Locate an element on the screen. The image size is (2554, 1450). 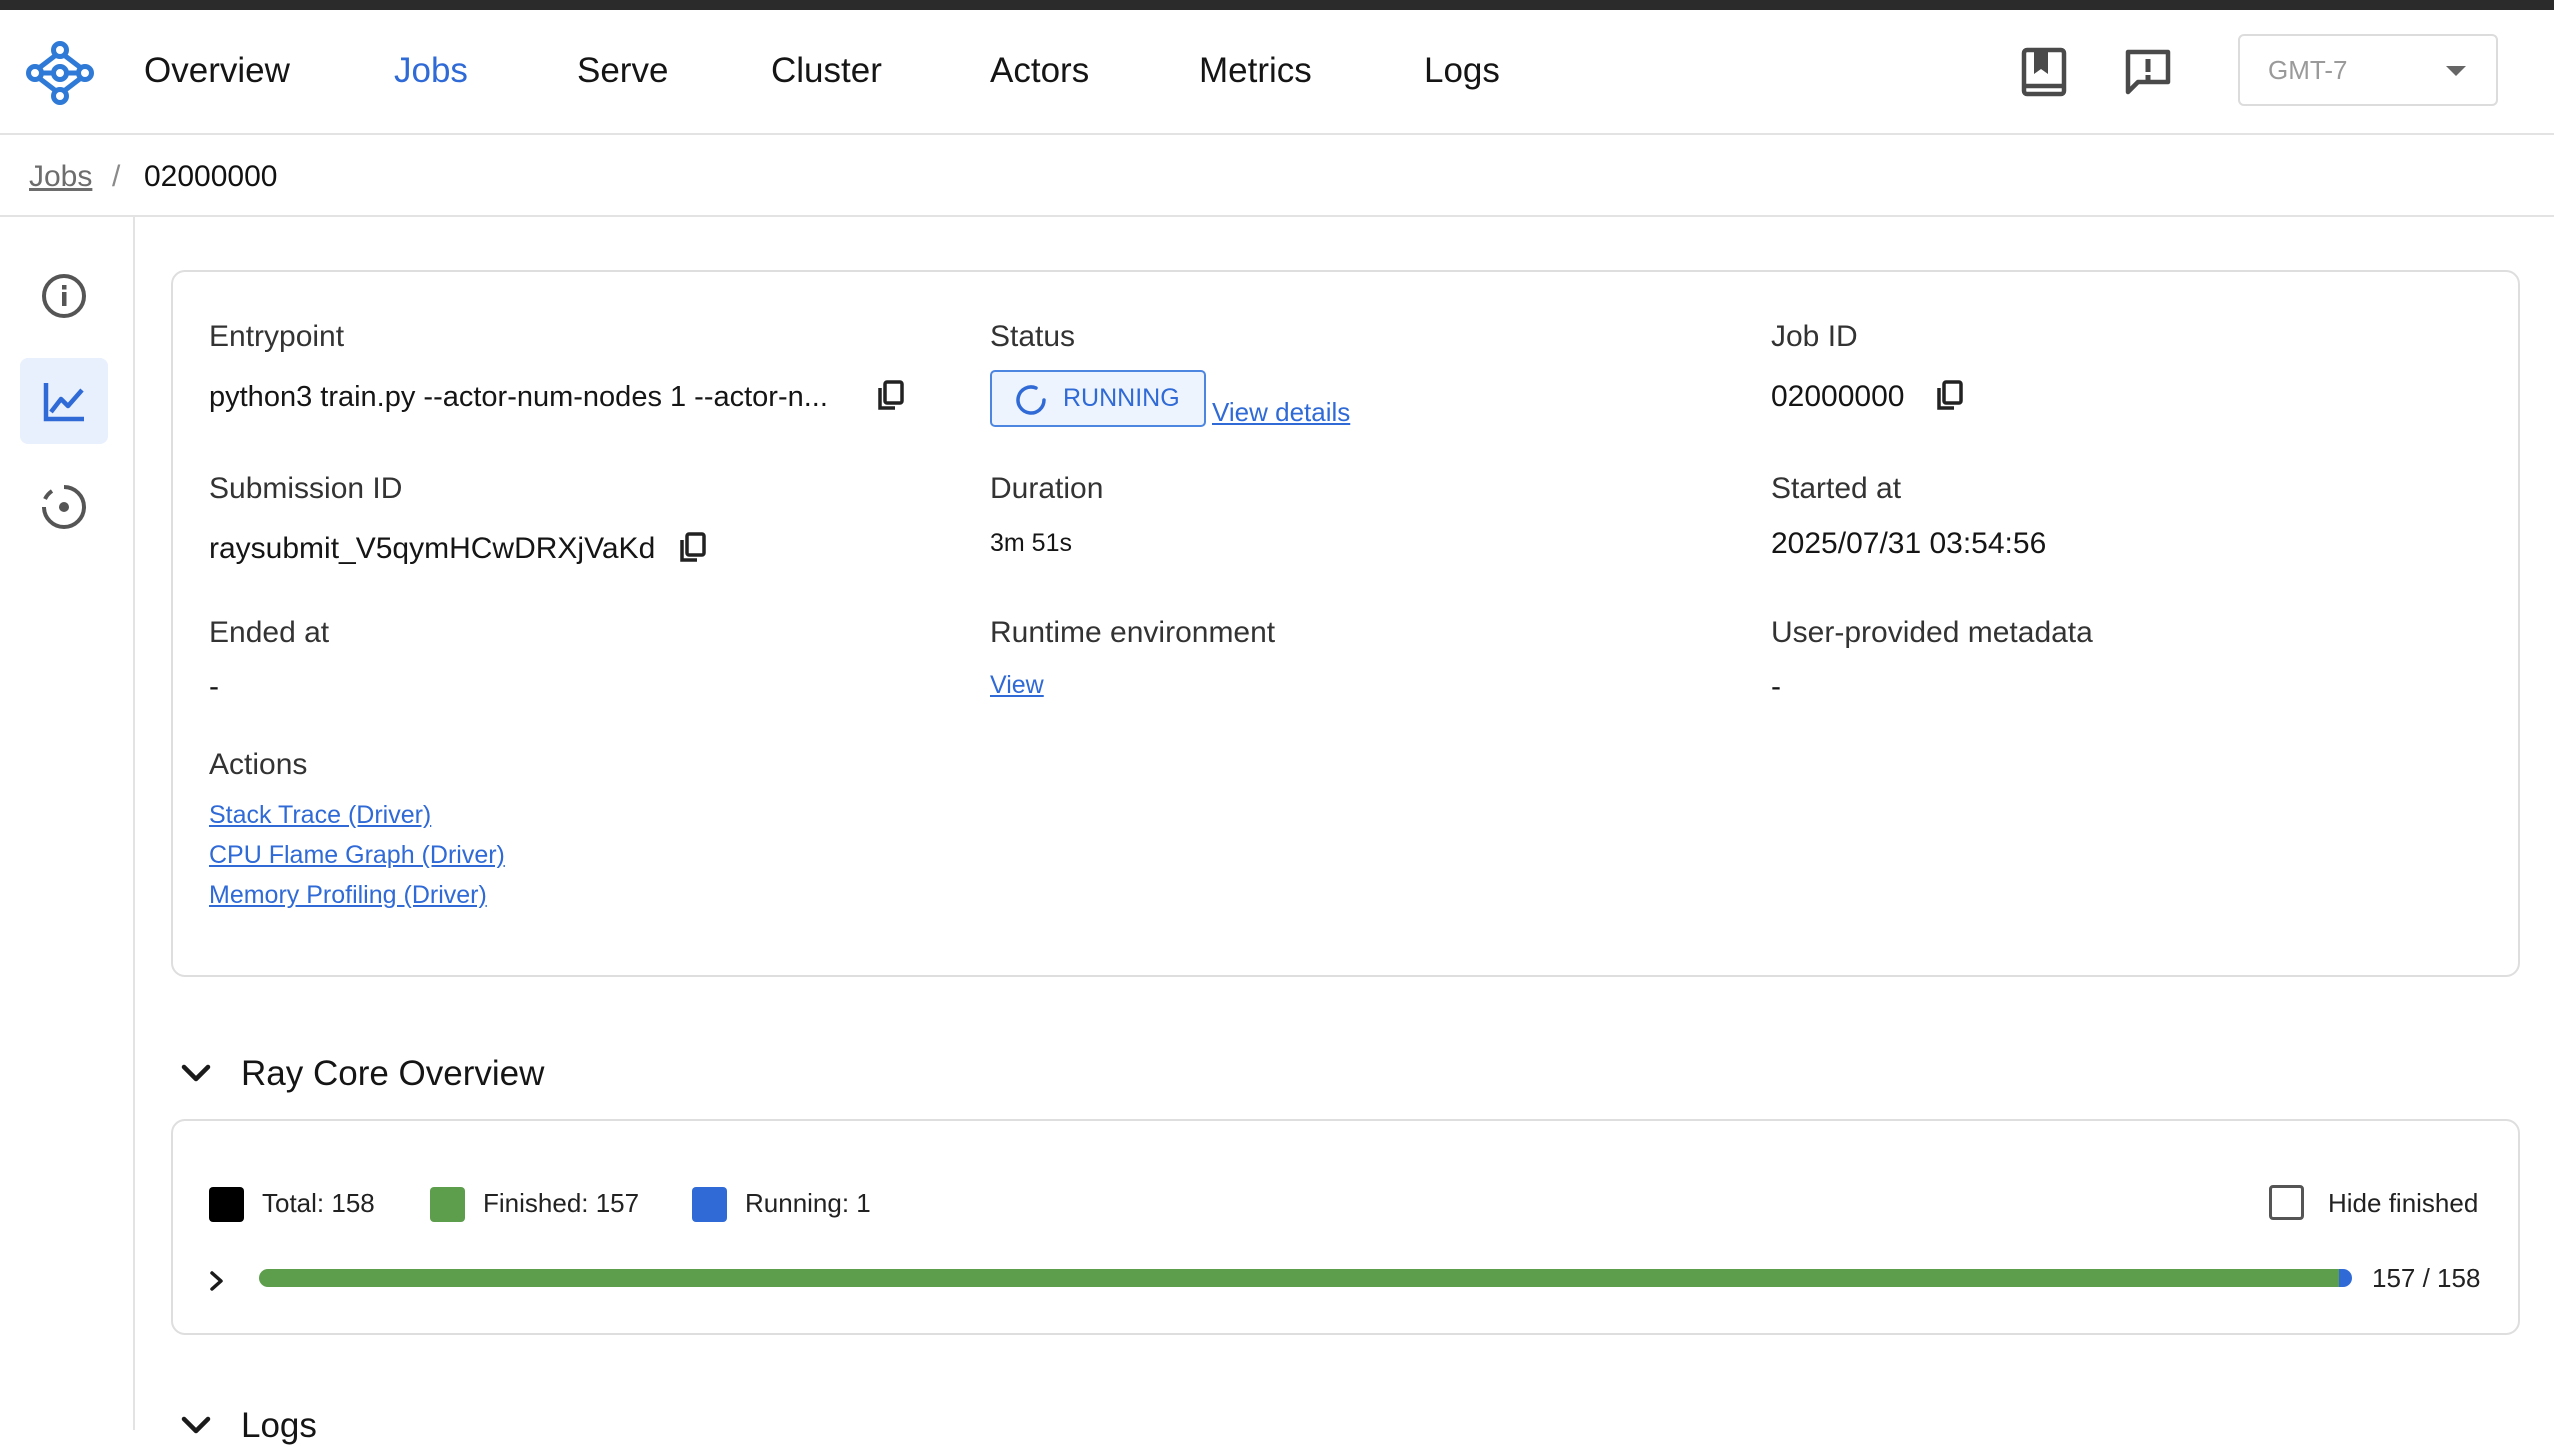
progress-count: 157 / 158 is located at coordinates (2426, 1278).